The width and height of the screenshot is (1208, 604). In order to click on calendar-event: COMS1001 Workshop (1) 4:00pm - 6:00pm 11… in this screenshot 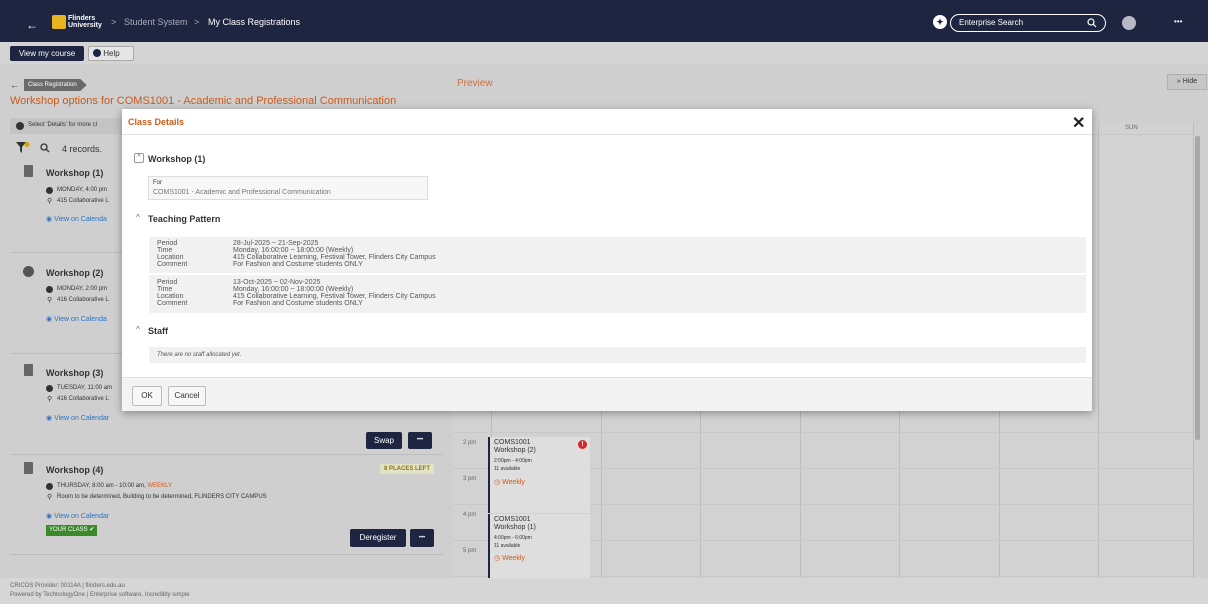, I will do `click(539, 546)`.